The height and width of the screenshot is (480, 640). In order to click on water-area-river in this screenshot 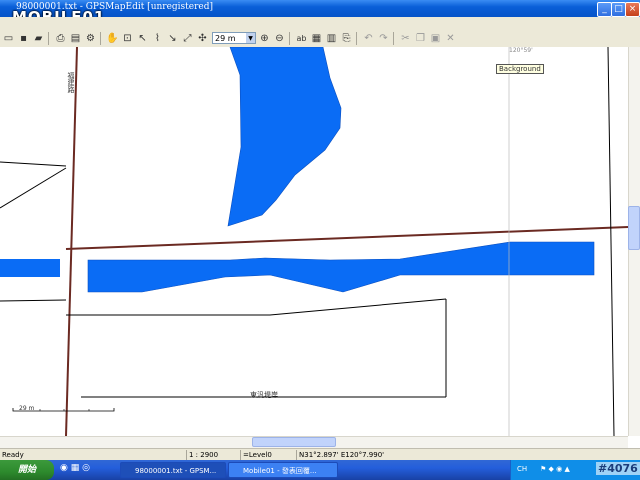, I will do `click(341, 267)`.